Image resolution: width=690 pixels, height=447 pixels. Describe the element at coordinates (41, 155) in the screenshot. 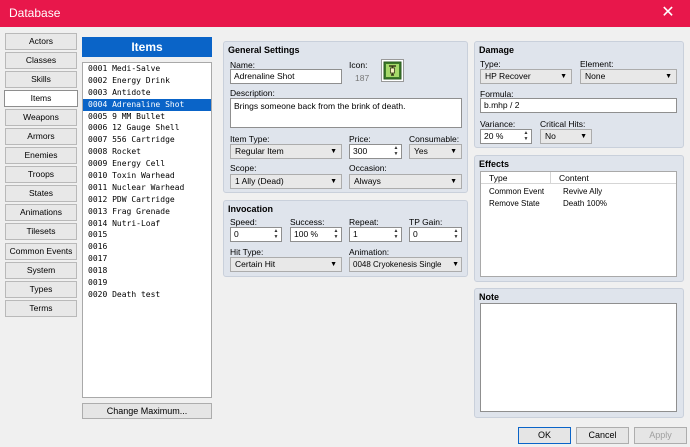

I see `category-enemies: Enemies` at that location.